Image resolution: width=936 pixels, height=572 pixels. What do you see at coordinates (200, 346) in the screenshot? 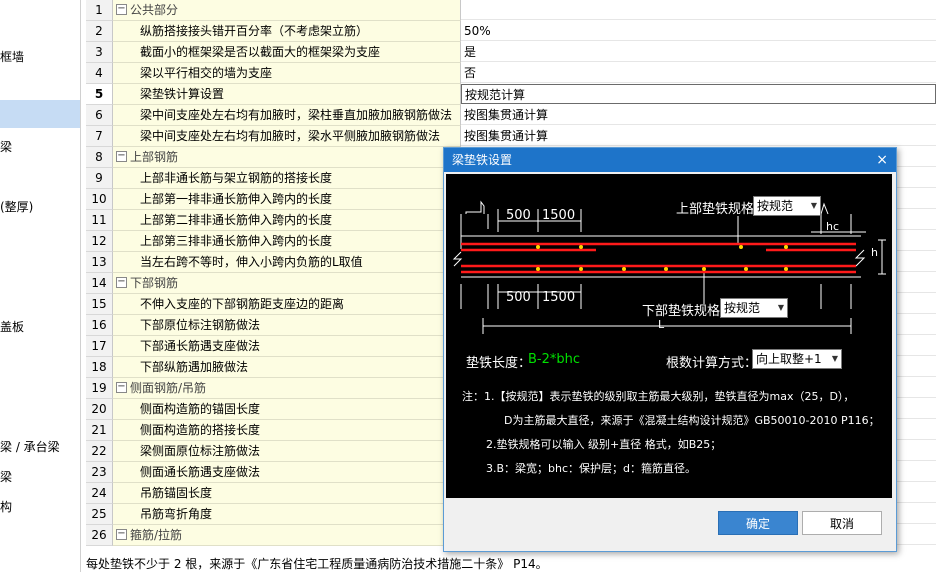
I see `property-name: 下部通长筋遇支座做法` at bounding box center [200, 346].